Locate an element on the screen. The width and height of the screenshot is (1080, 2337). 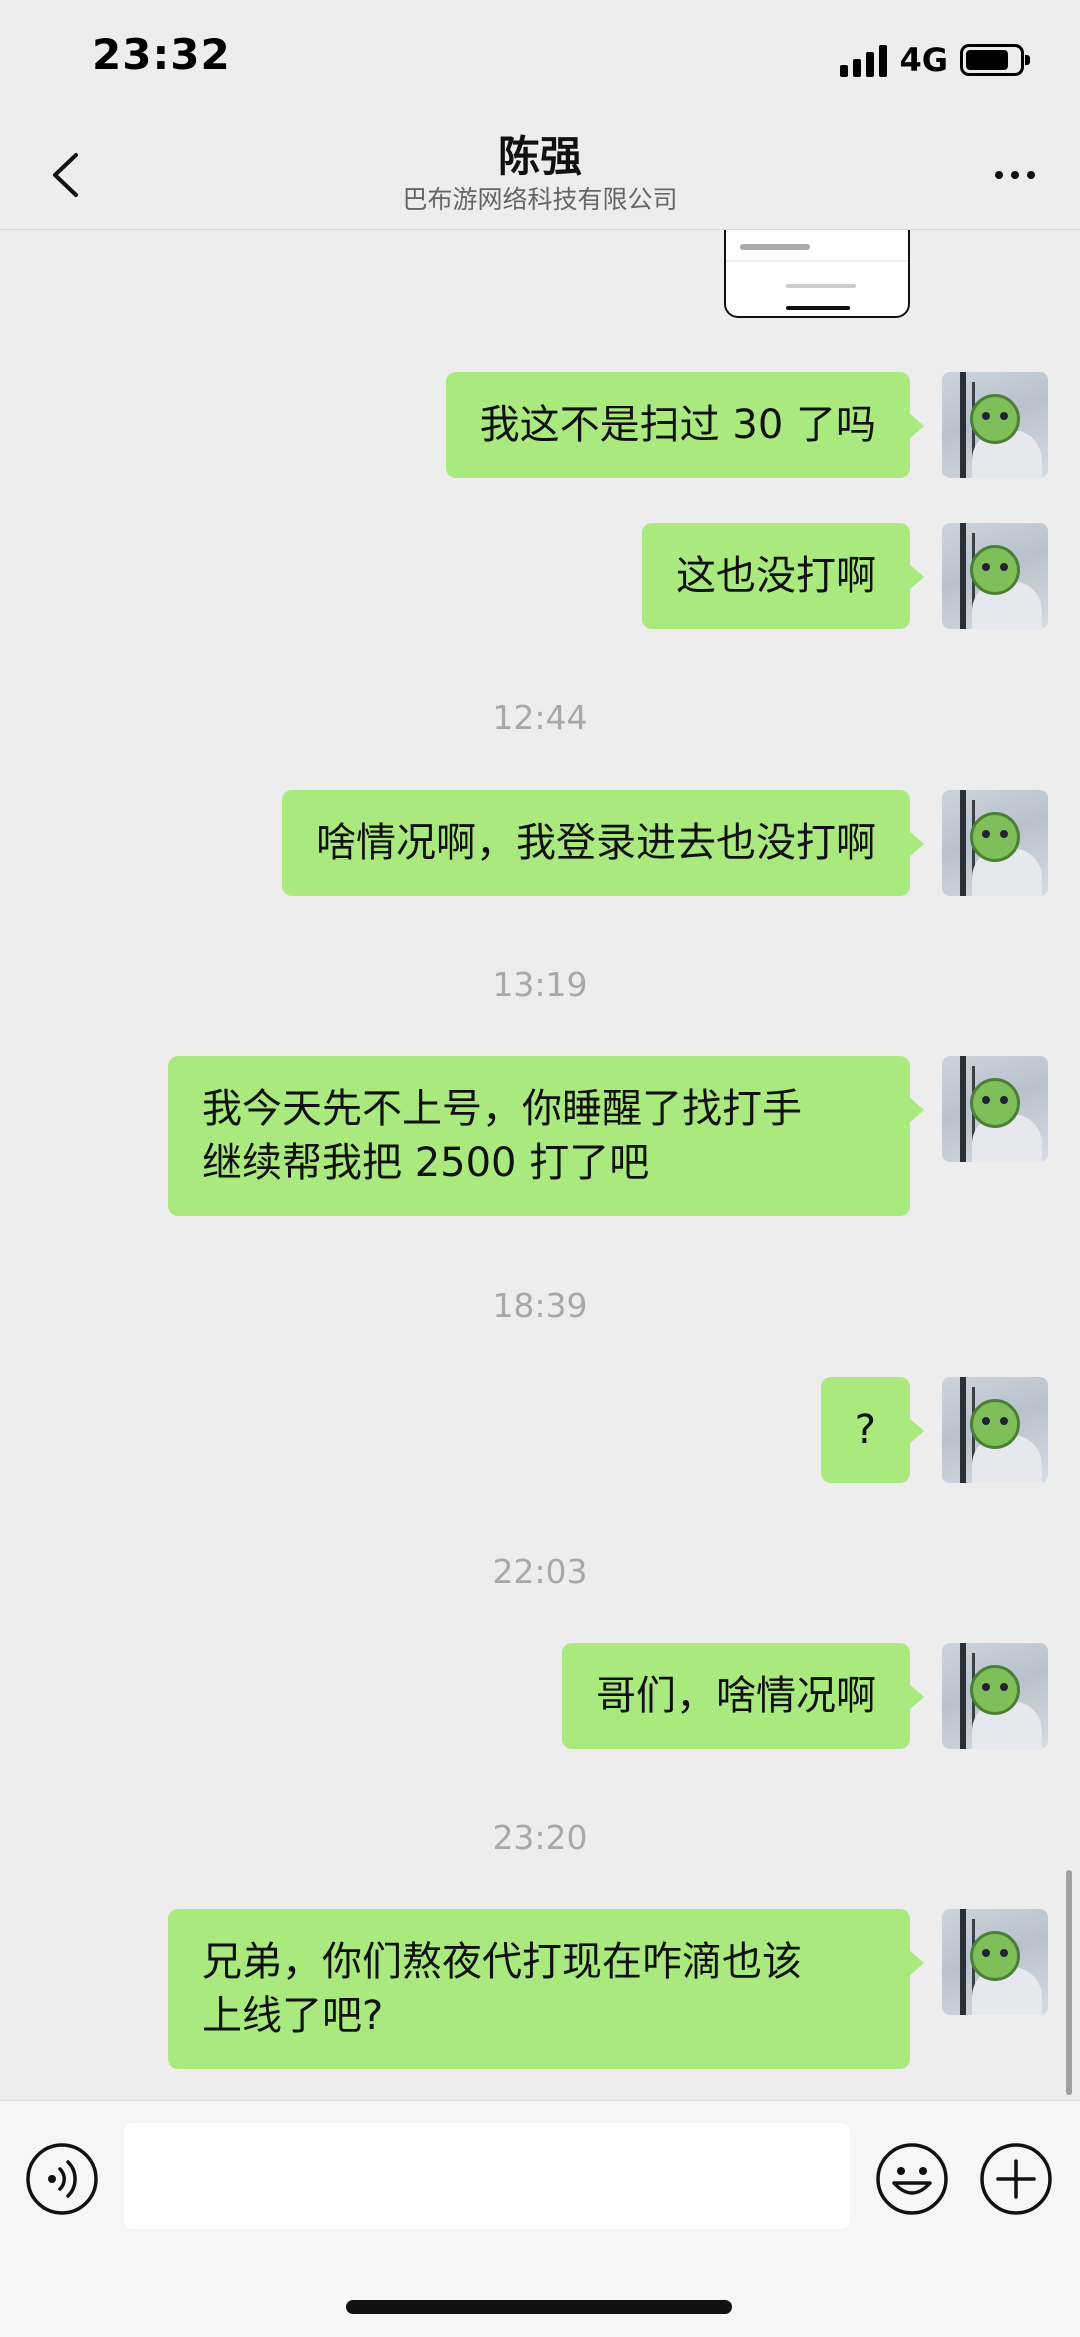
chat-subtitle: 巴布游网络科技有限公司 is located at coordinates (540, 199).